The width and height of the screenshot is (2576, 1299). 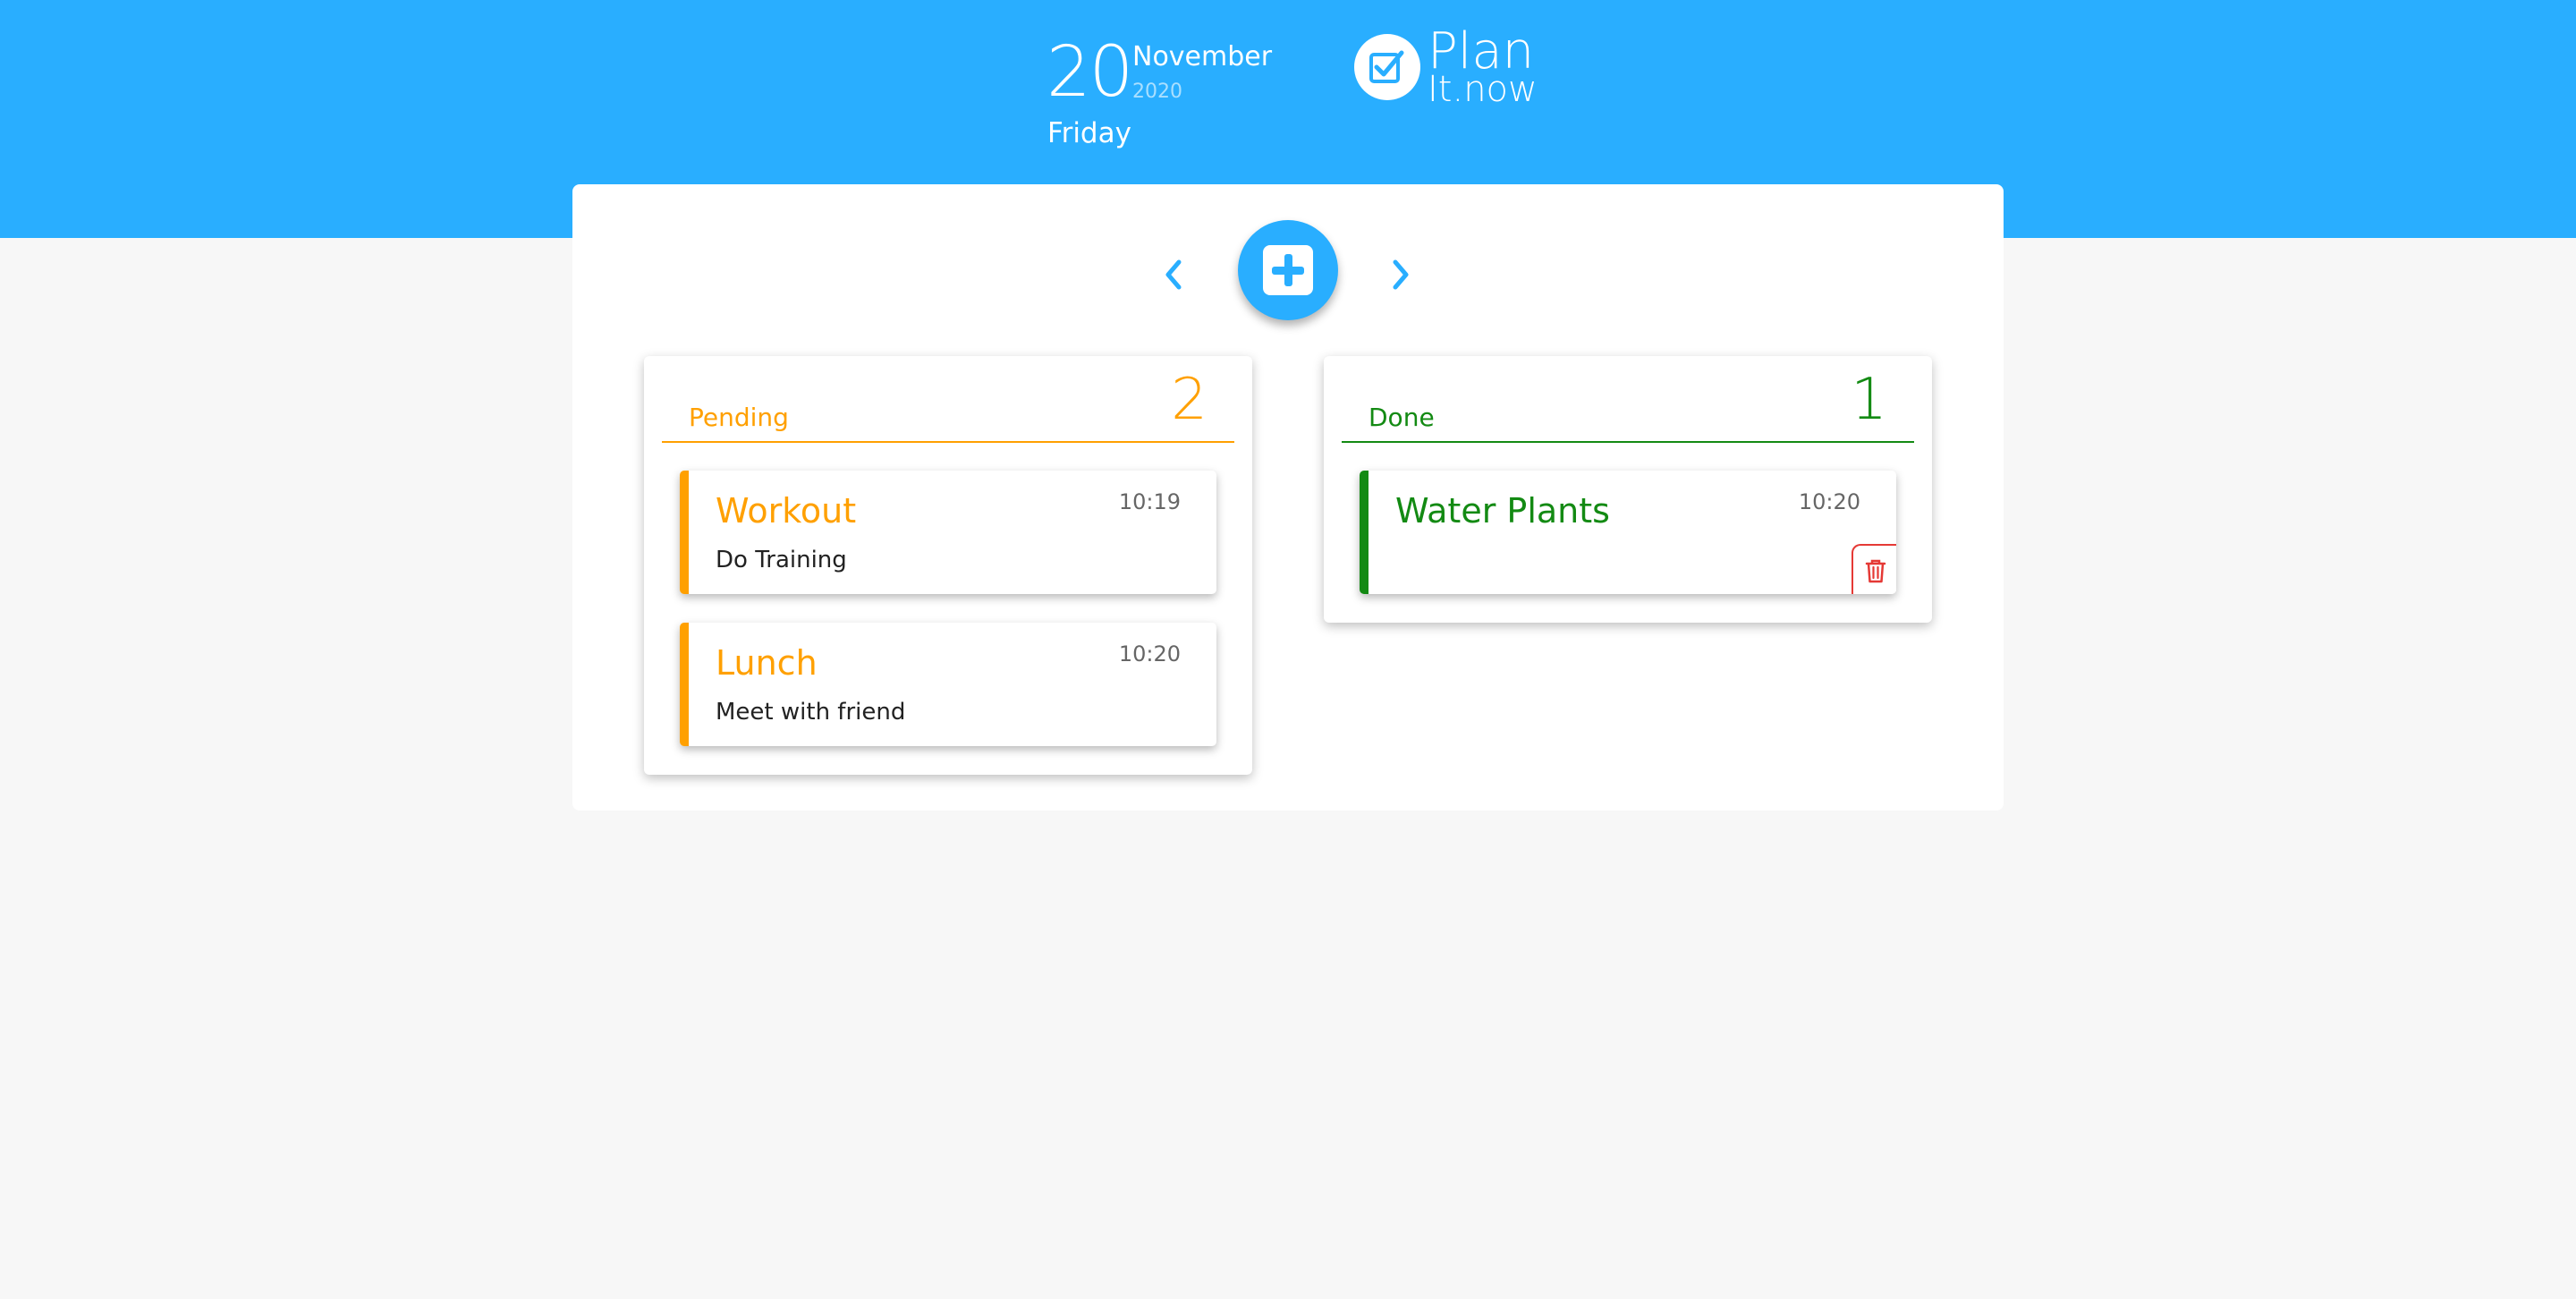 I want to click on task-time: 10:19, so click(x=1149, y=501).